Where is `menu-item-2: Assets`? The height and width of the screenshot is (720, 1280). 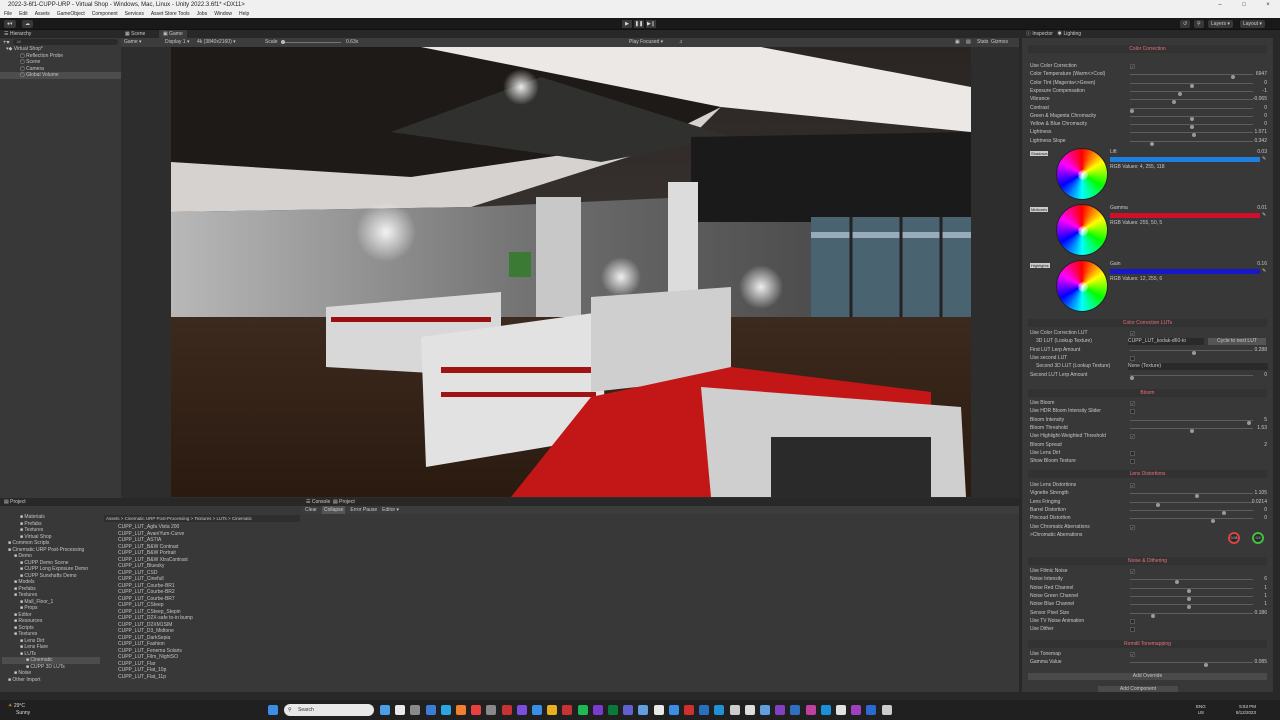
menu-item-2: Assets is located at coordinates (42, 14).